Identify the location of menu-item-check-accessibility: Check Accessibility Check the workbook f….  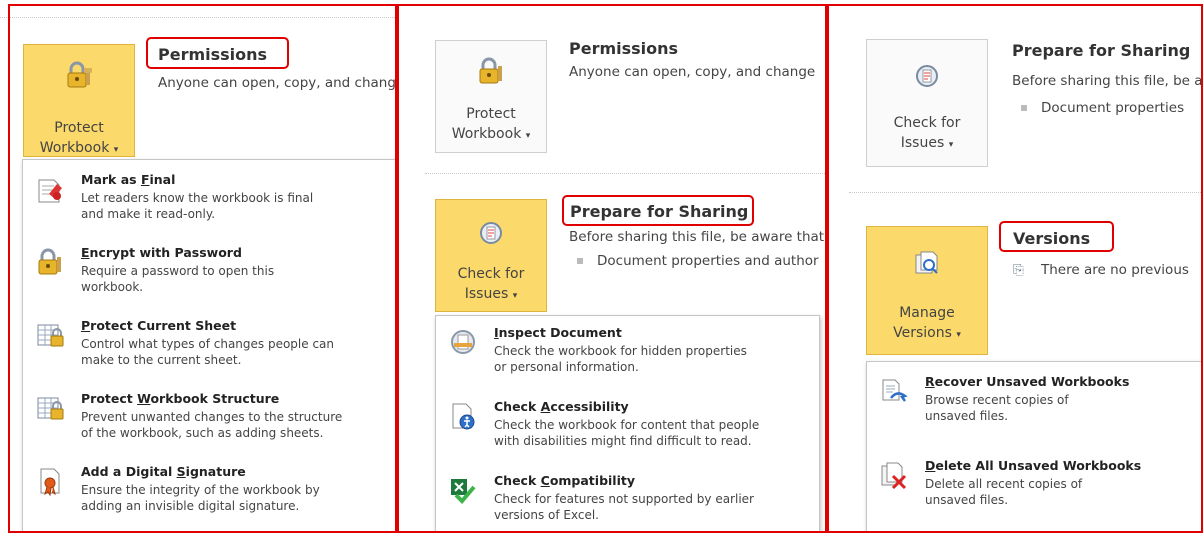
(627, 429).